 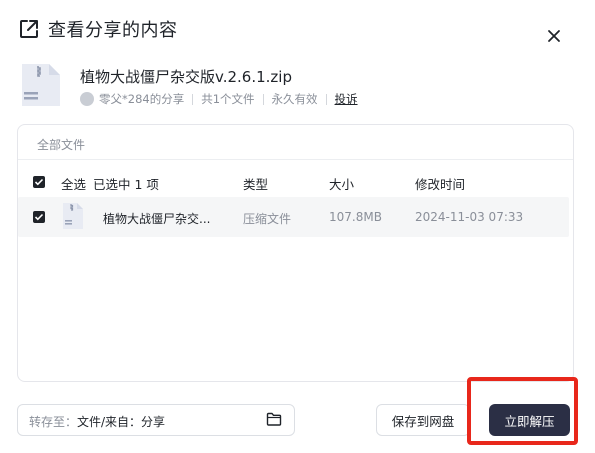 I want to click on sharer-name: 零父*284的分享, so click(x=142, y=99).